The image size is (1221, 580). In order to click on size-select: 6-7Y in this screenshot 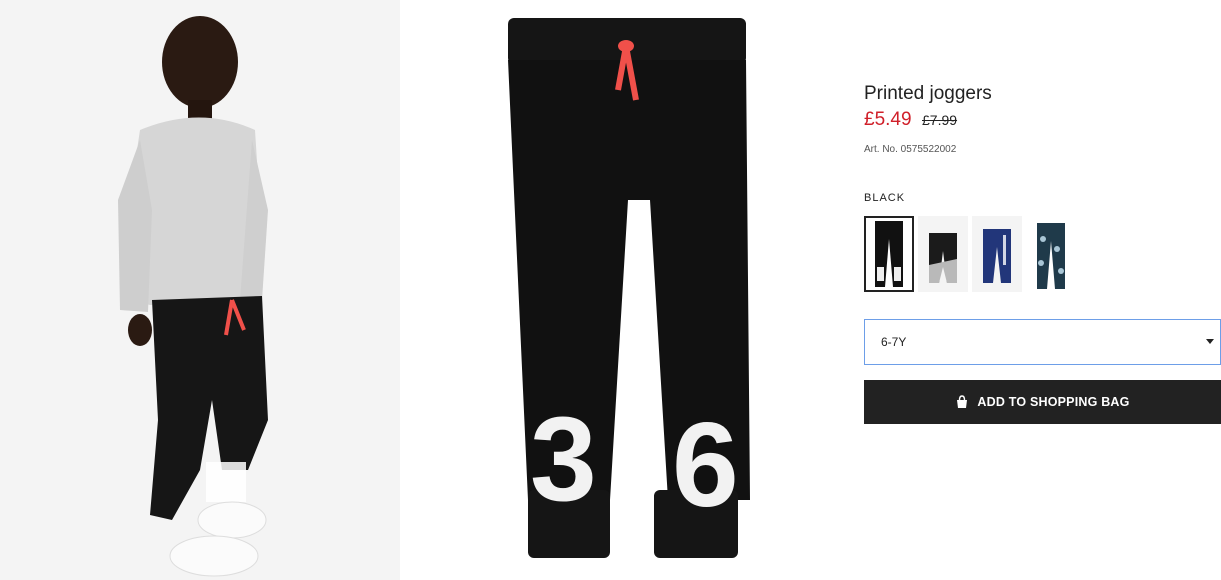, I will do `click(1042, 342)`.